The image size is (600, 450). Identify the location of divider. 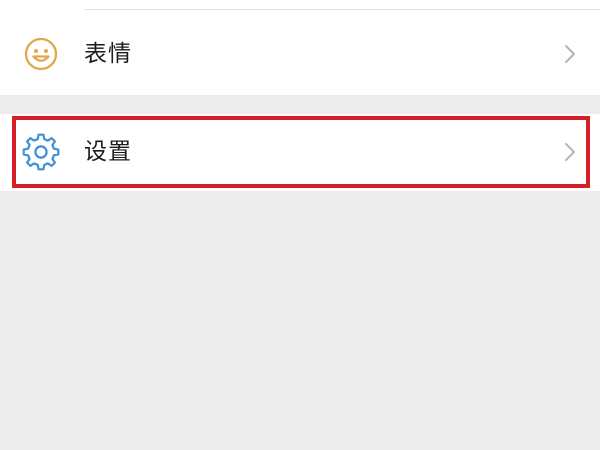
(342, 9).